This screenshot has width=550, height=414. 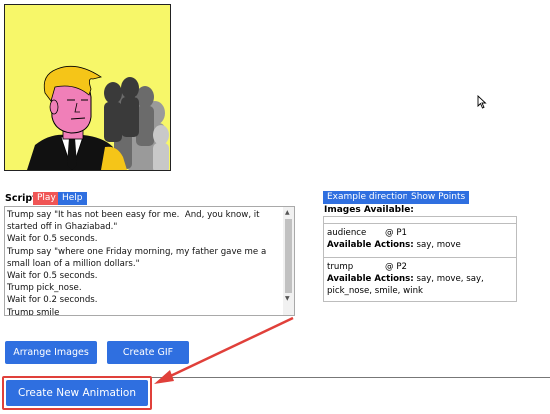 I want to click on scroll-thumb, so click(x=288, y=256).